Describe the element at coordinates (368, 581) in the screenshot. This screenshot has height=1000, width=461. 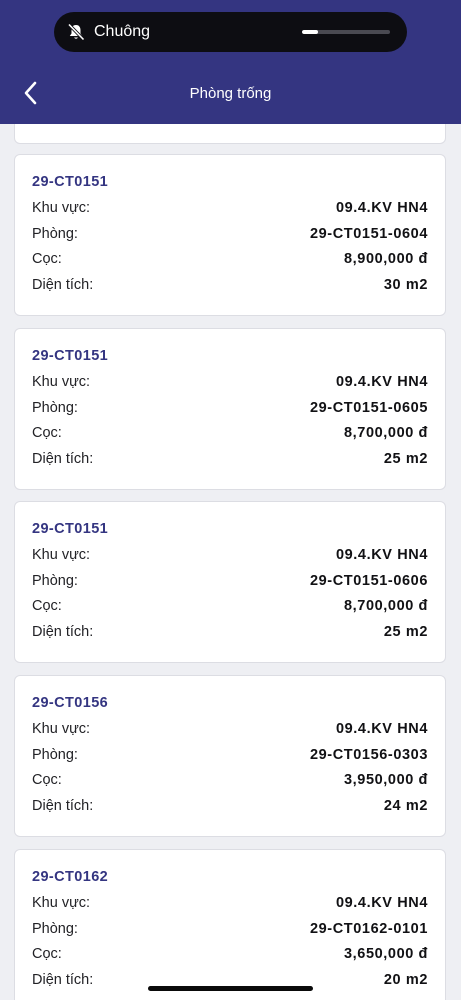
I see `room-value: 29-CT0151-0606` at that location.